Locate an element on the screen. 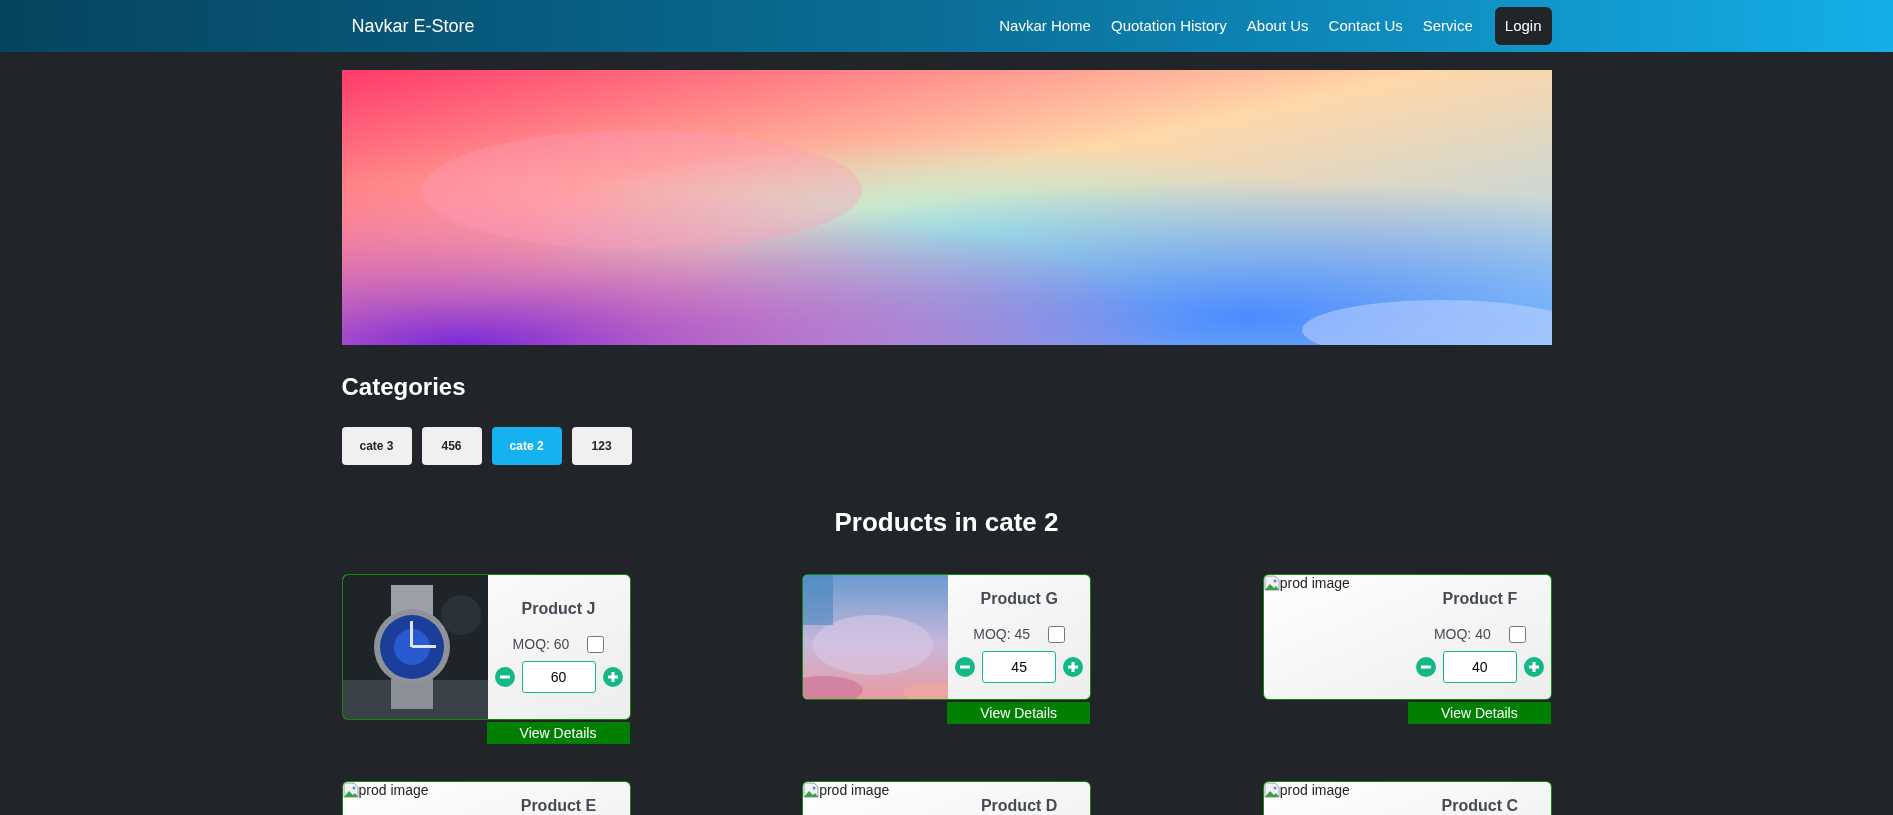  quantity-field: 40 is located at coordinates (1479, 667).